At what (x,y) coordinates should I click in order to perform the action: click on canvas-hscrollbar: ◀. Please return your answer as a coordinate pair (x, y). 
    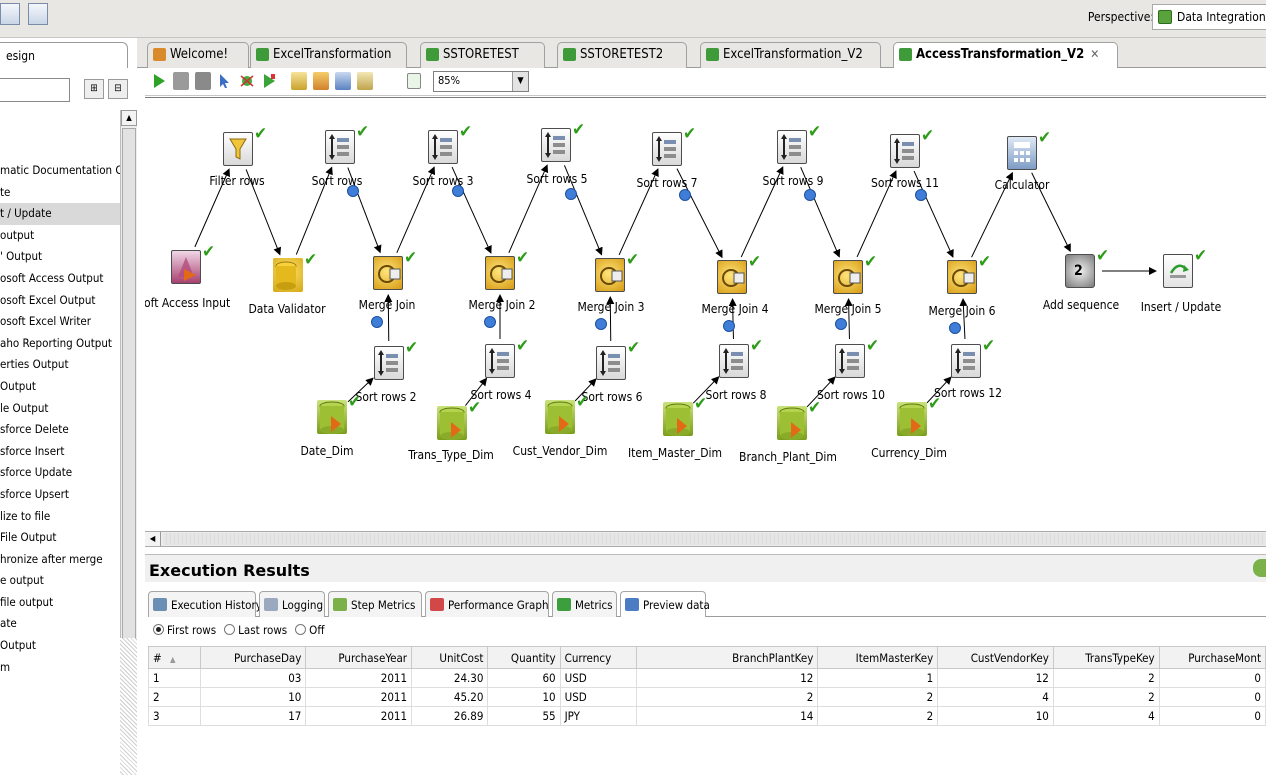
    Looking at the image, I should click on (705, 539).